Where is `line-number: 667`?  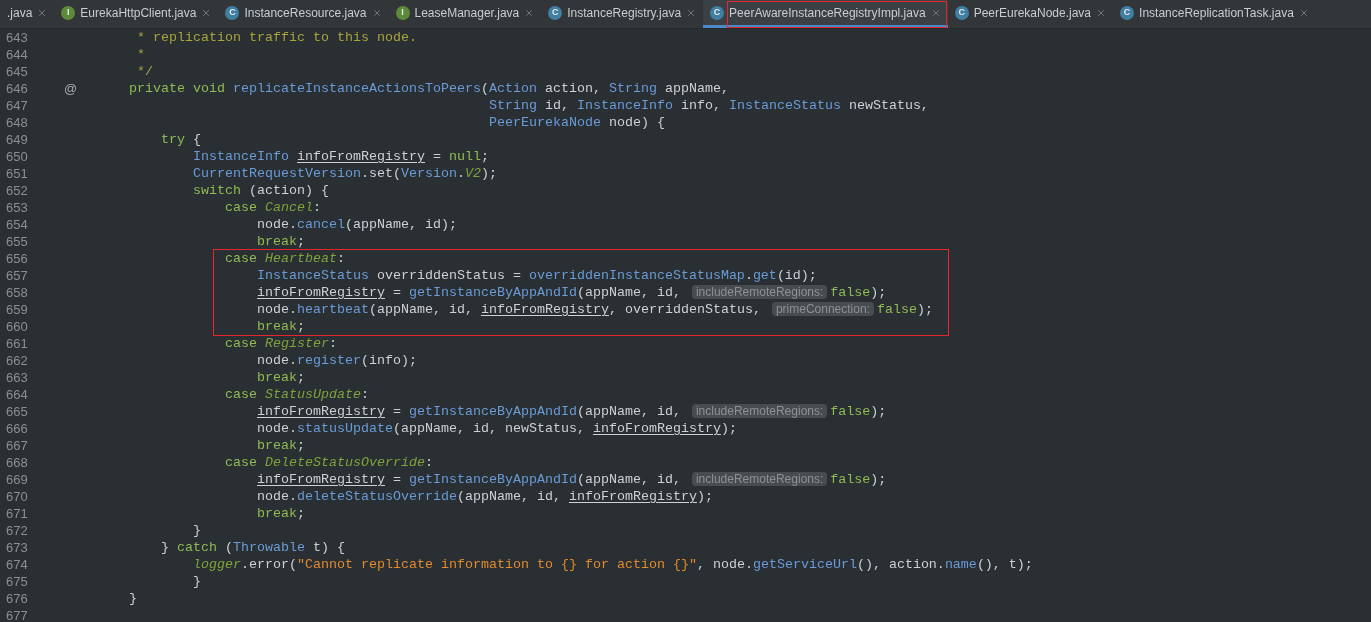
line-number: 667 is located at coordinates (17, 445).